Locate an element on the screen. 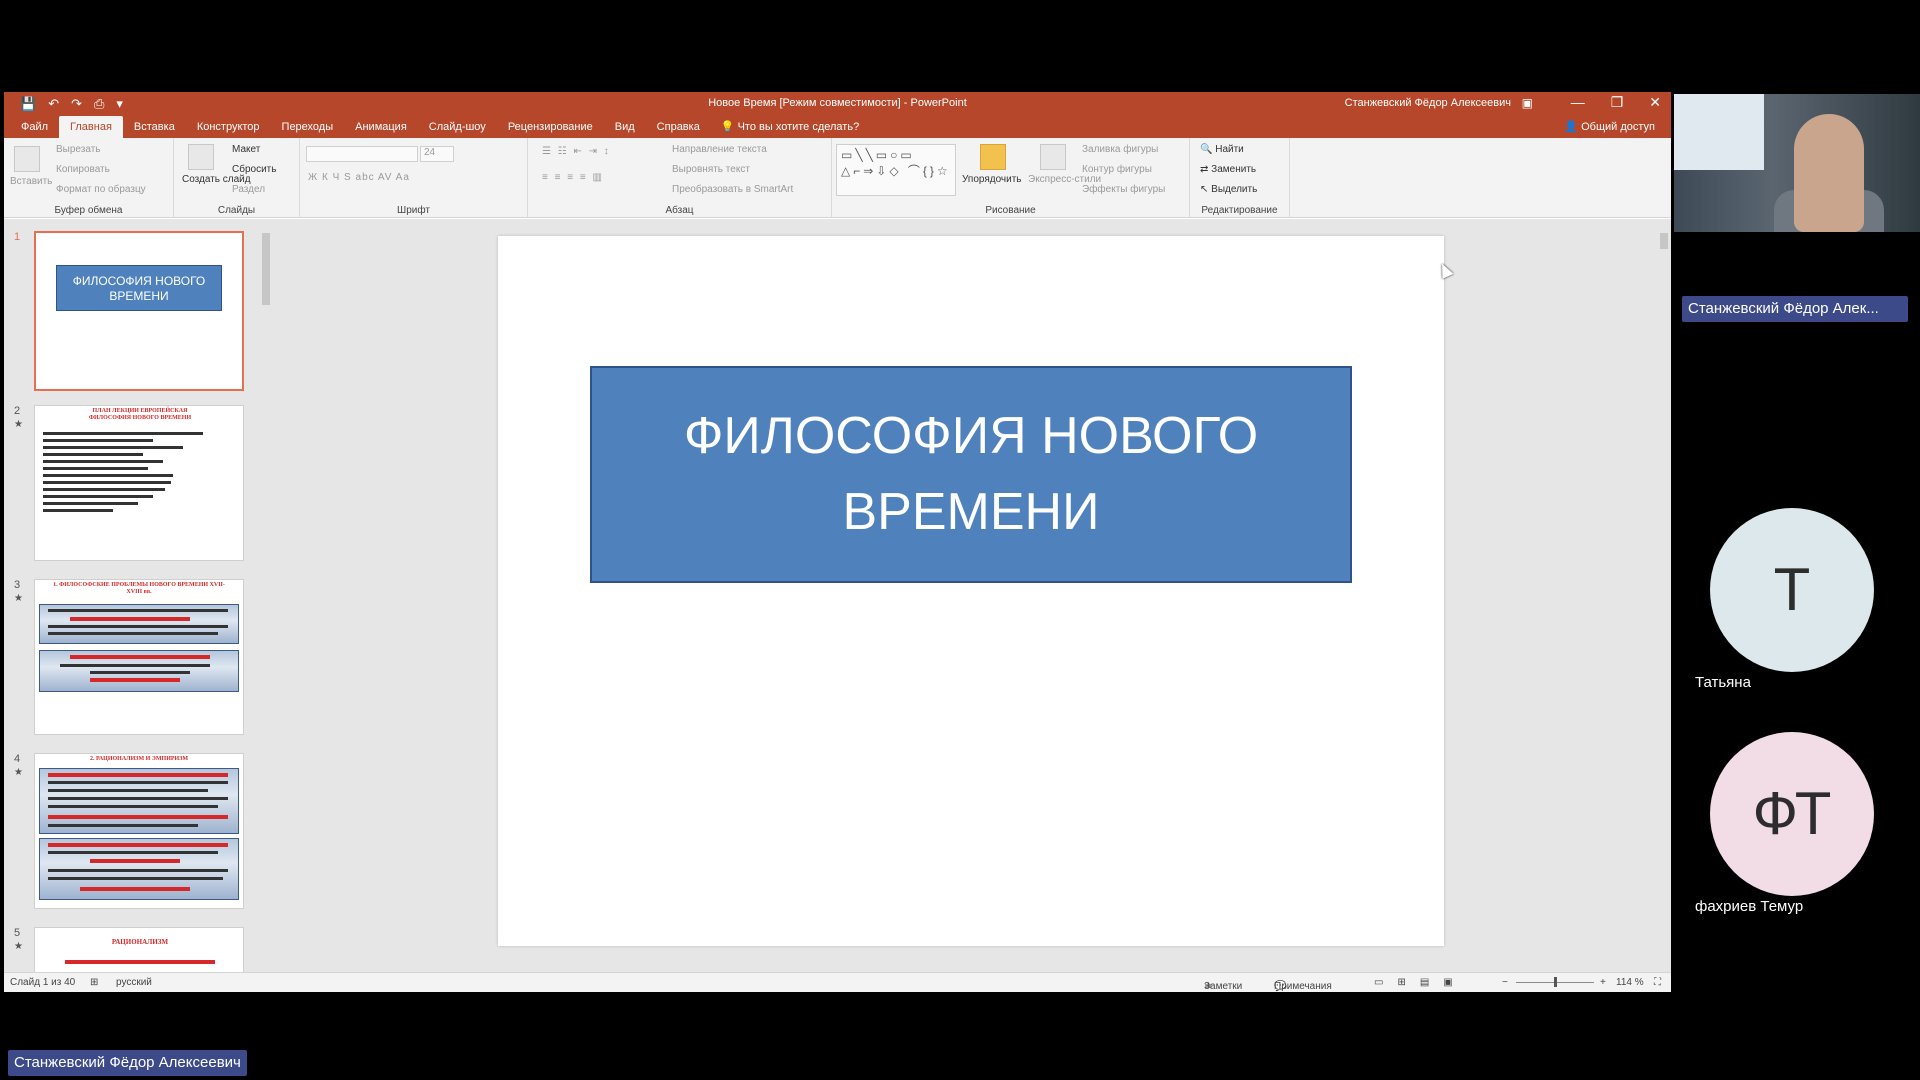 The width and height of the screenshot is (1920, 1080). tab-slideshow: Слайд-шоу is located at coordinates (457, 127).